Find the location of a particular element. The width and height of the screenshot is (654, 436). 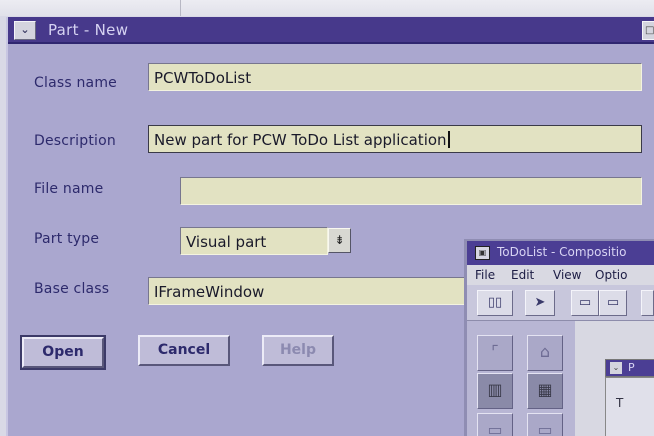

palette-category-icon: ⌜ is located at coordinates (495, 353).